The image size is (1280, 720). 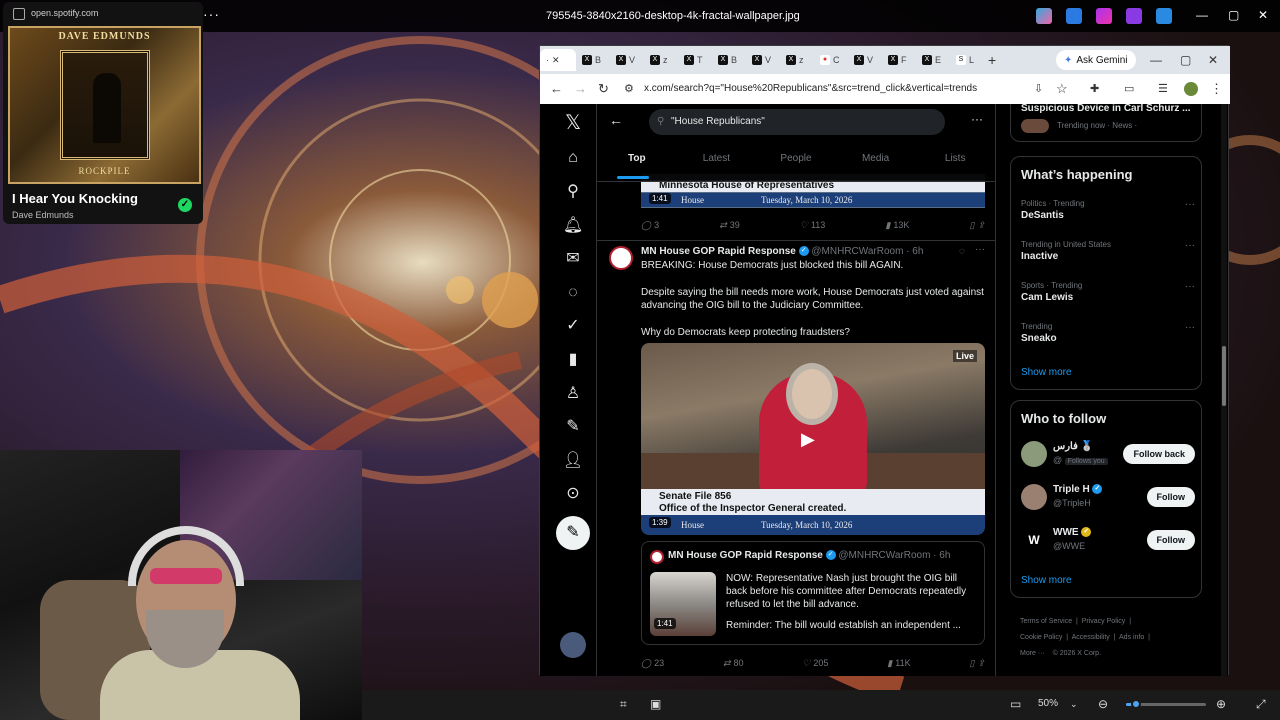 What do you see at coordinates (1032, 653) in the screenshot?
I see `footer-link: More ···` at bounding box center [1032, 653].